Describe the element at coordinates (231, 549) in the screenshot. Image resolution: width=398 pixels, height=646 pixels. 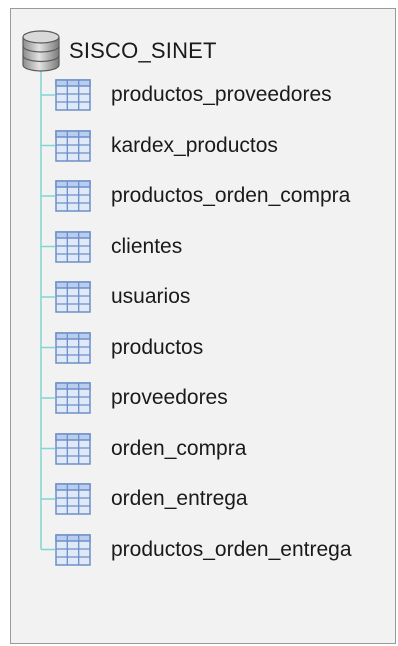
I see `tree-item-label: productos_orden_entrega` at that location.